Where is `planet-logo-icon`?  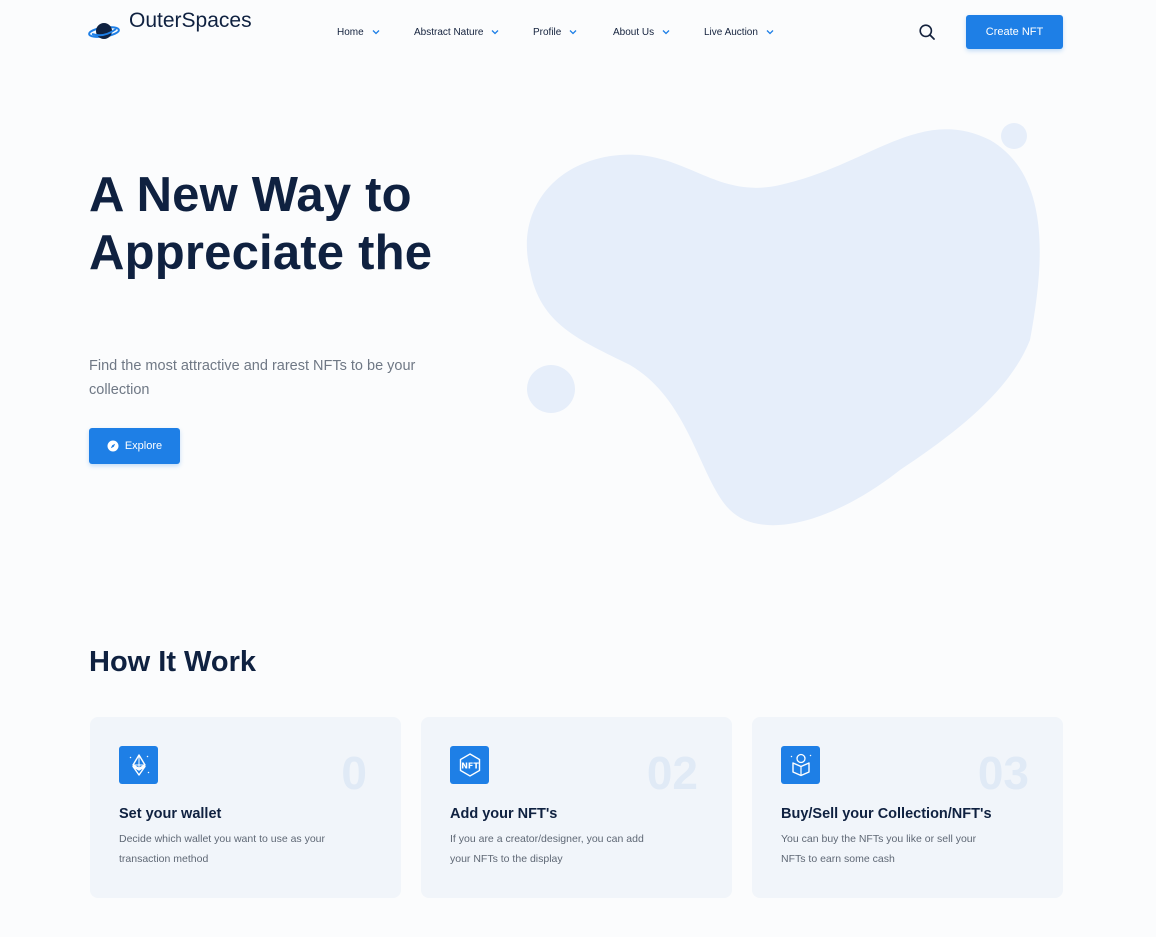
planet-logo-icon is located at coordinates (104, 31).